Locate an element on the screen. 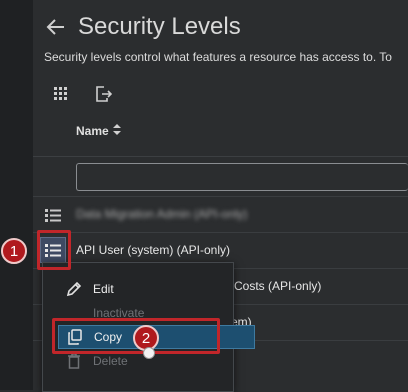 The width and height of the screenshot is (408, 392). trash-icon is located at coordinates (74, 361).